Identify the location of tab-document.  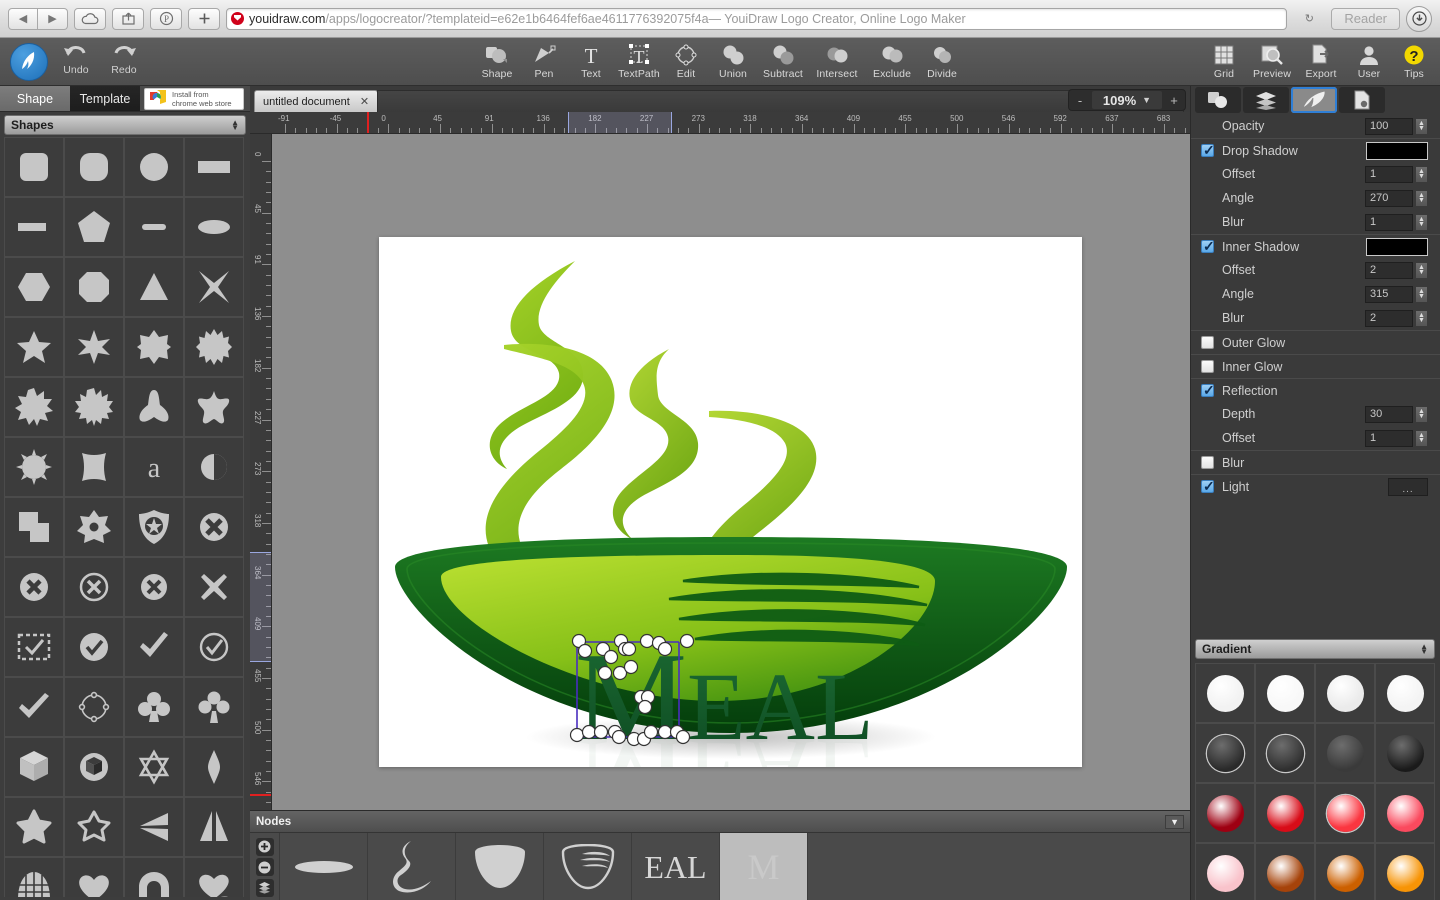
(1362, 100).